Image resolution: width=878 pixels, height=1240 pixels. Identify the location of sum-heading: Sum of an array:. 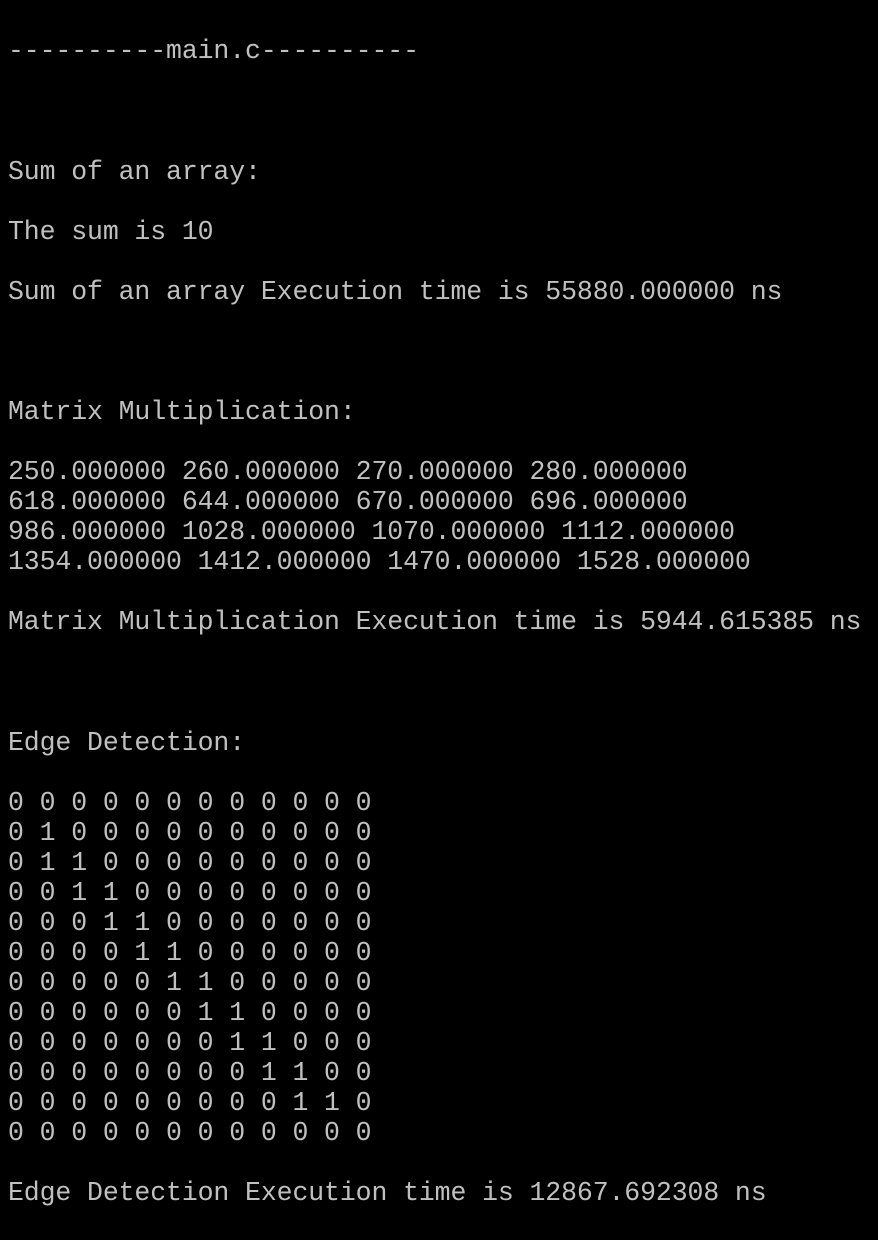
(134, 172).